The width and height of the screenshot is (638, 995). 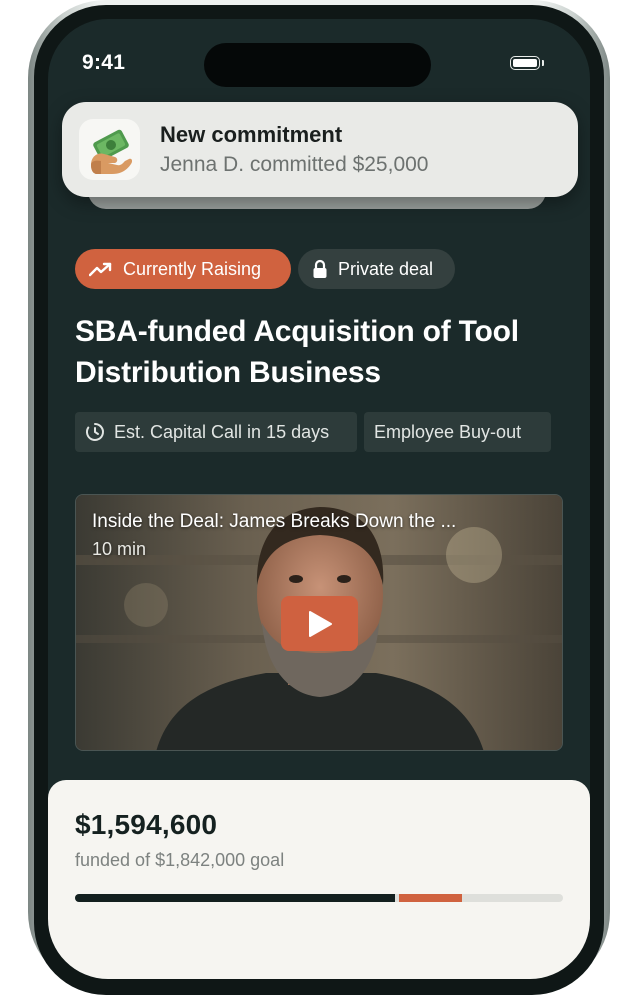 I want to click on progress-funded-segment, so click(x=235, y=898).